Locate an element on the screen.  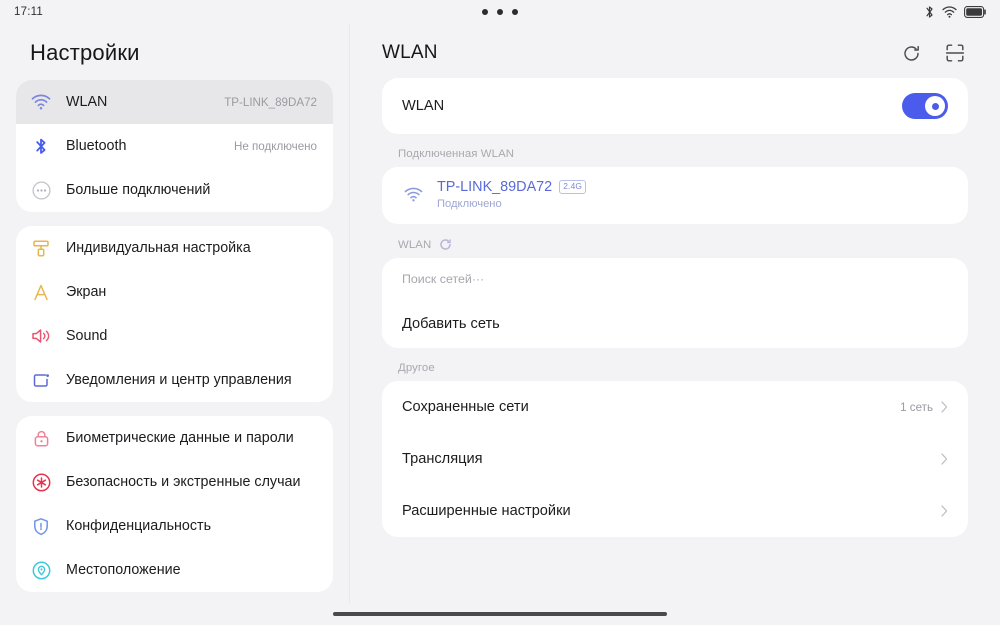
advanced-settings-row: Расширенные настройки is located at coordinates (675, 511).